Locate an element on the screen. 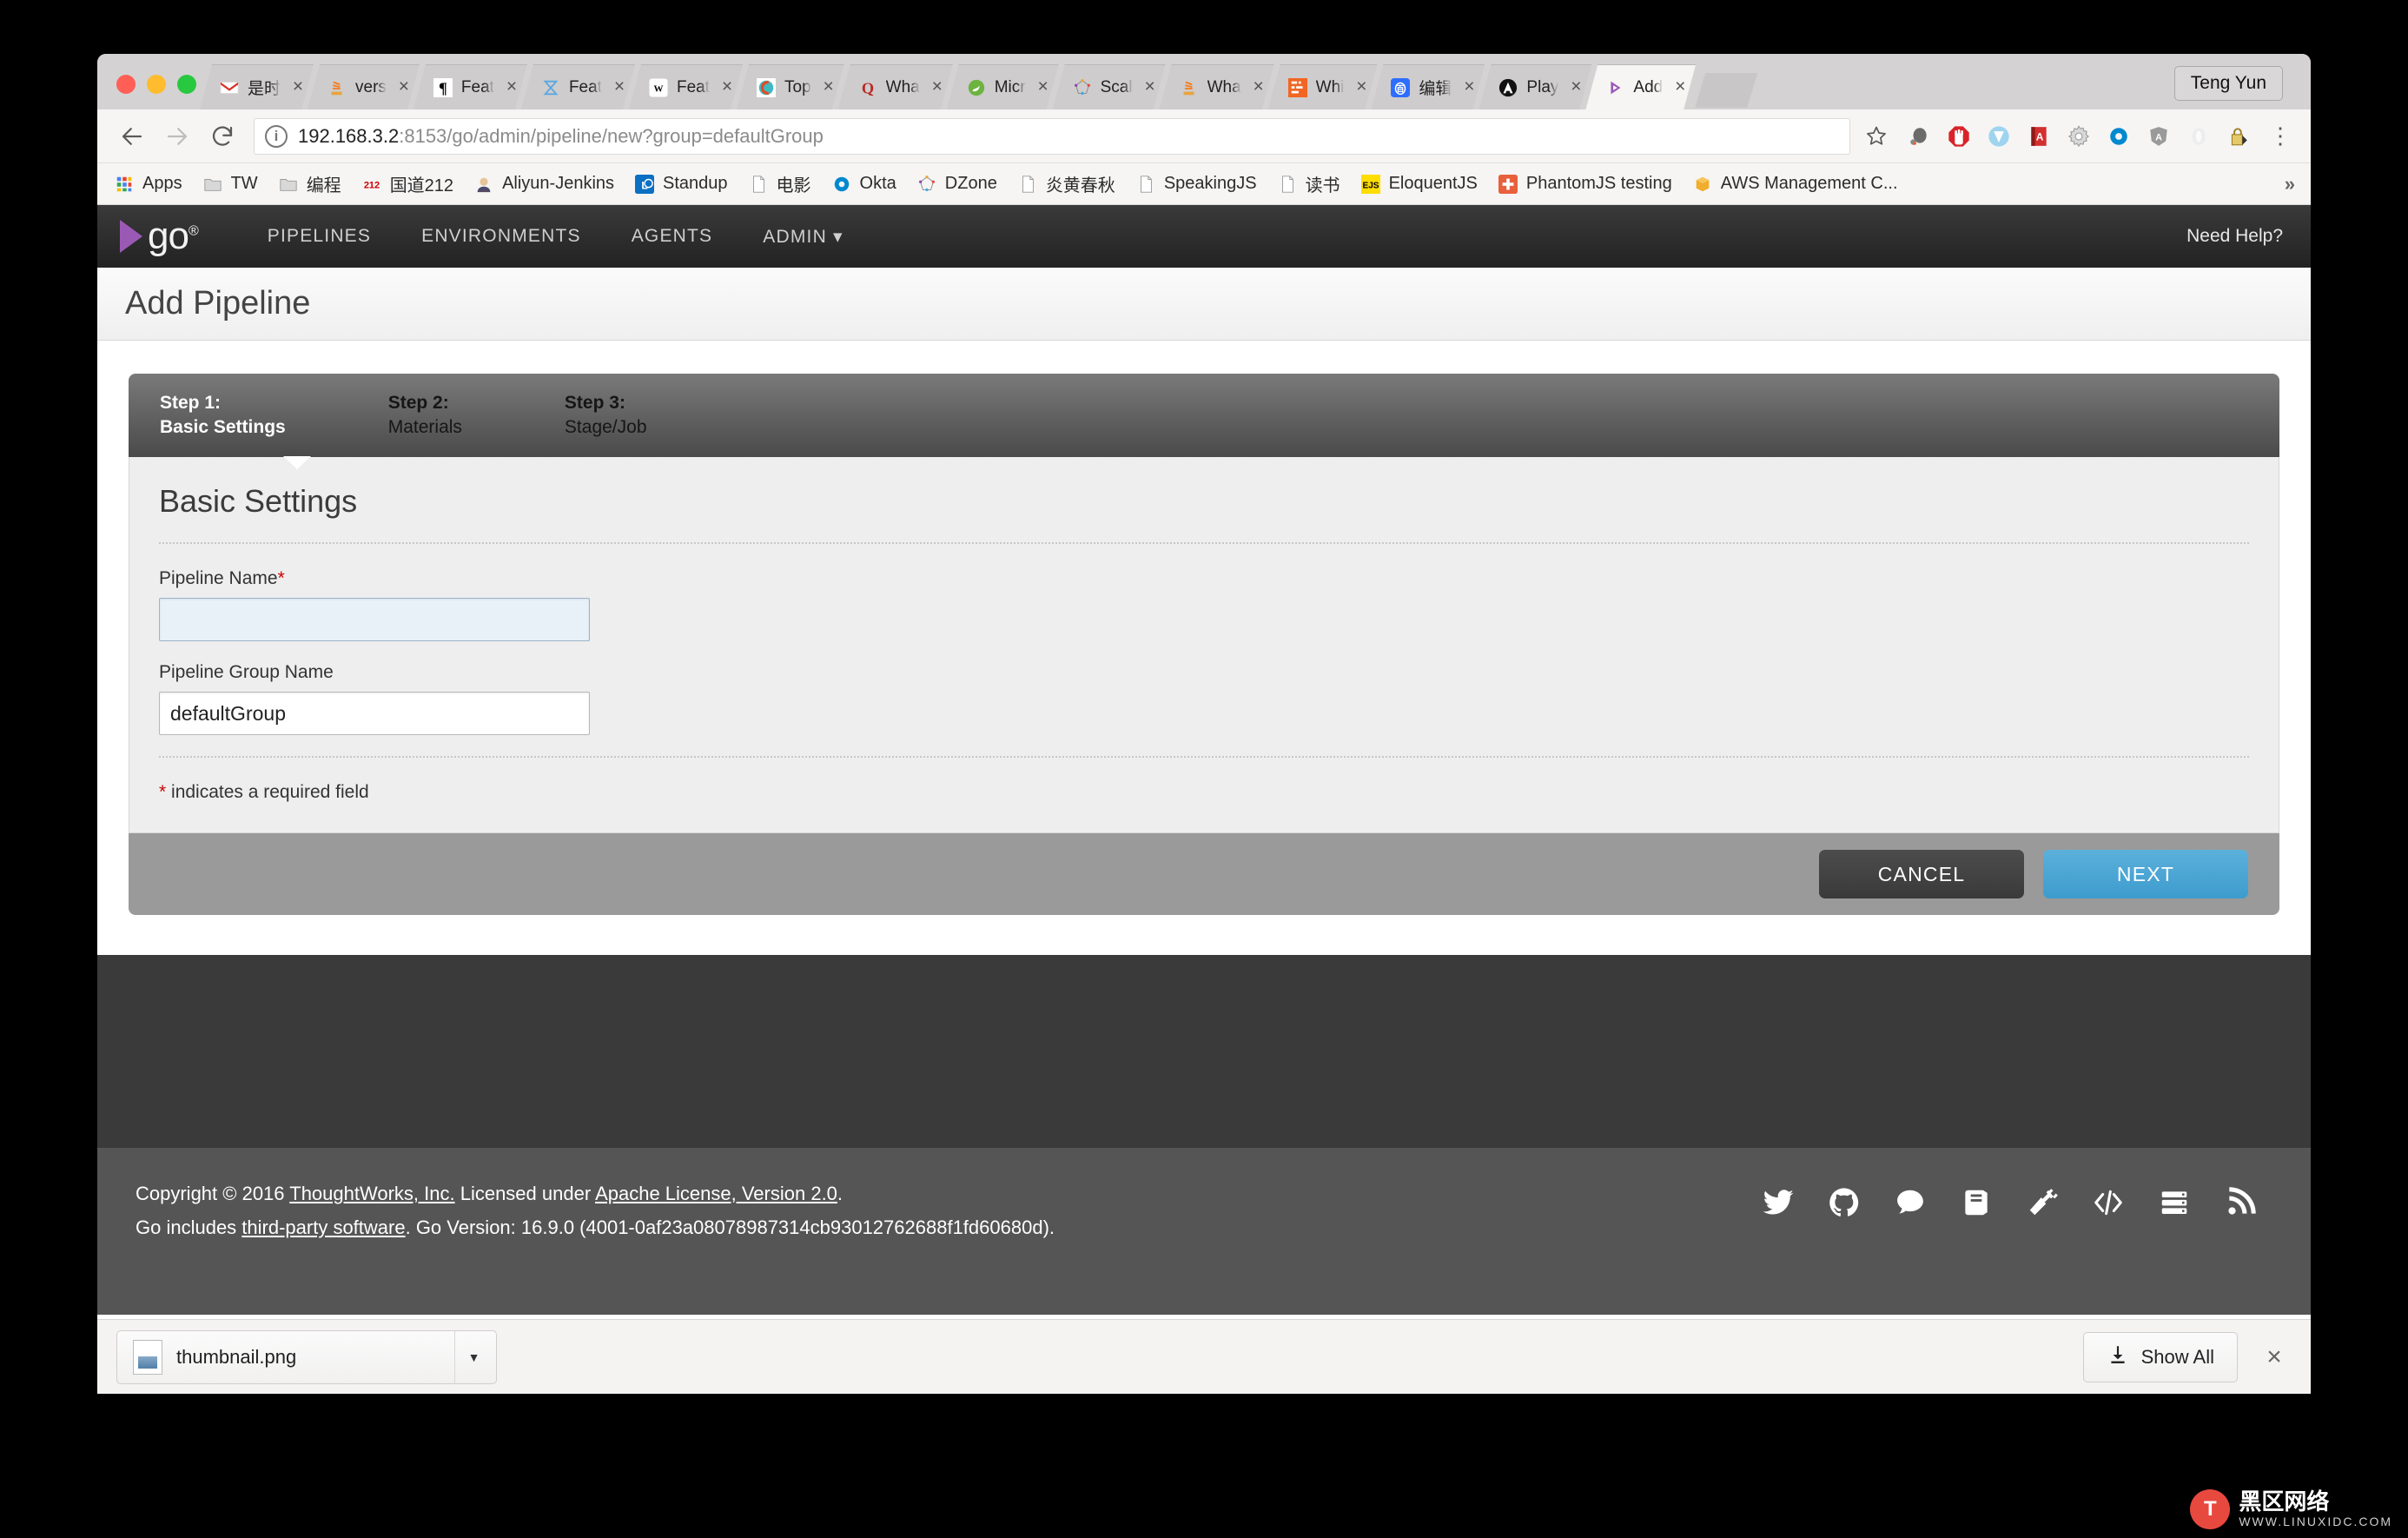 This screenshot has height=1538, width=2408. show-all-downloads-button: Show All is located at coordinates (2160, 1357).